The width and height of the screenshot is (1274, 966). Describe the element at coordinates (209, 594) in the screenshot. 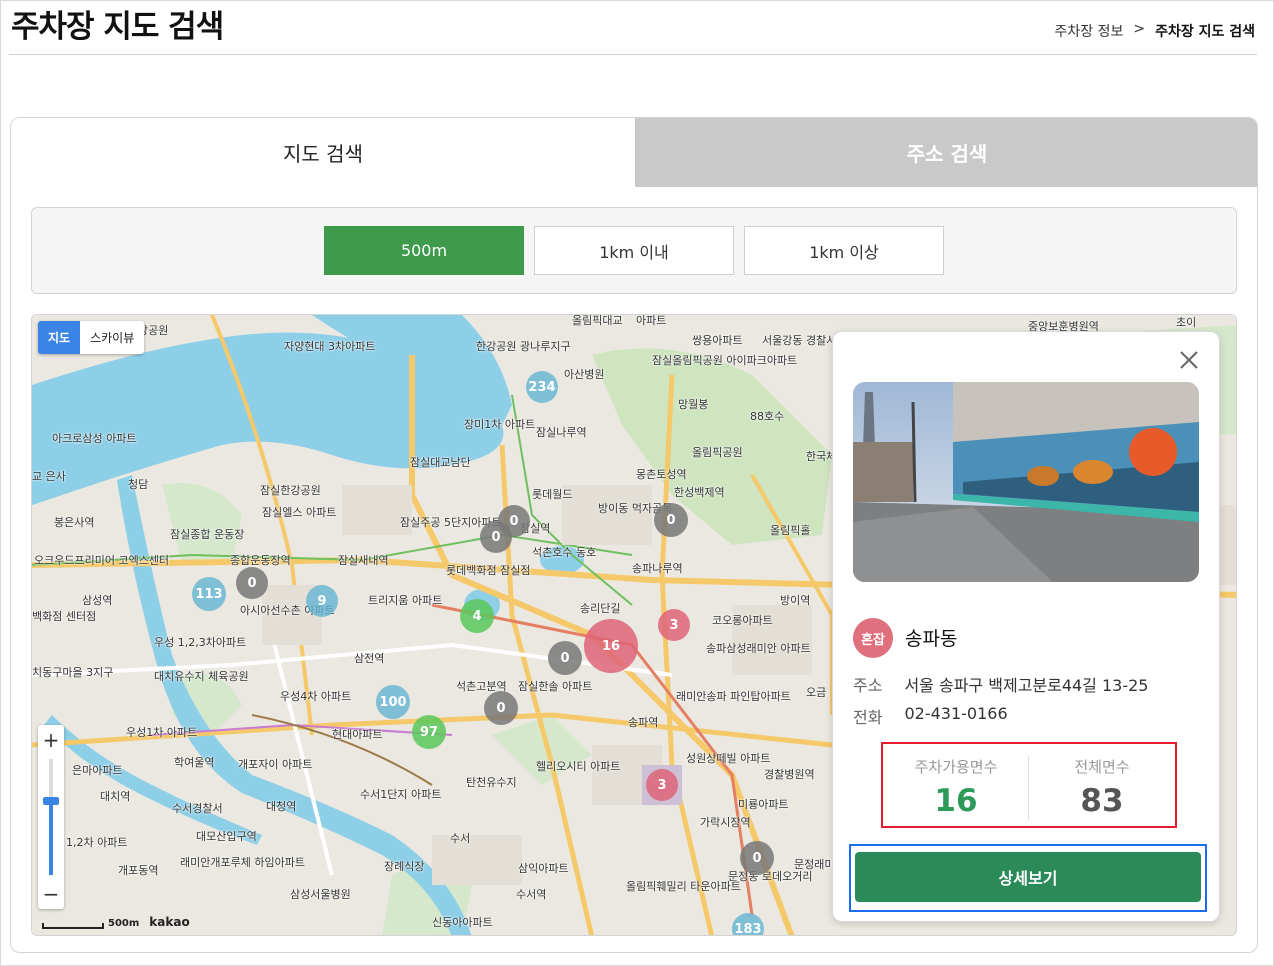

I see `parking-cluster: 113` at that location.